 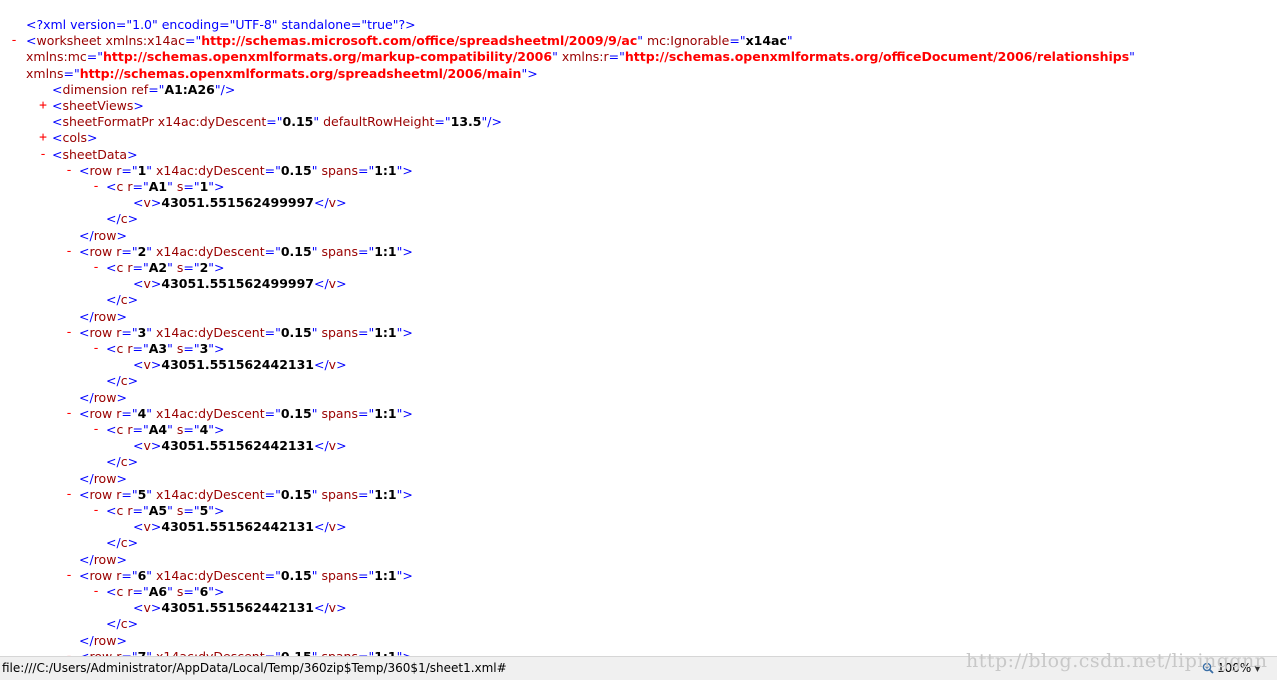 I want to click on xml-attr-value: 13.5, so click(x=466, y=122).